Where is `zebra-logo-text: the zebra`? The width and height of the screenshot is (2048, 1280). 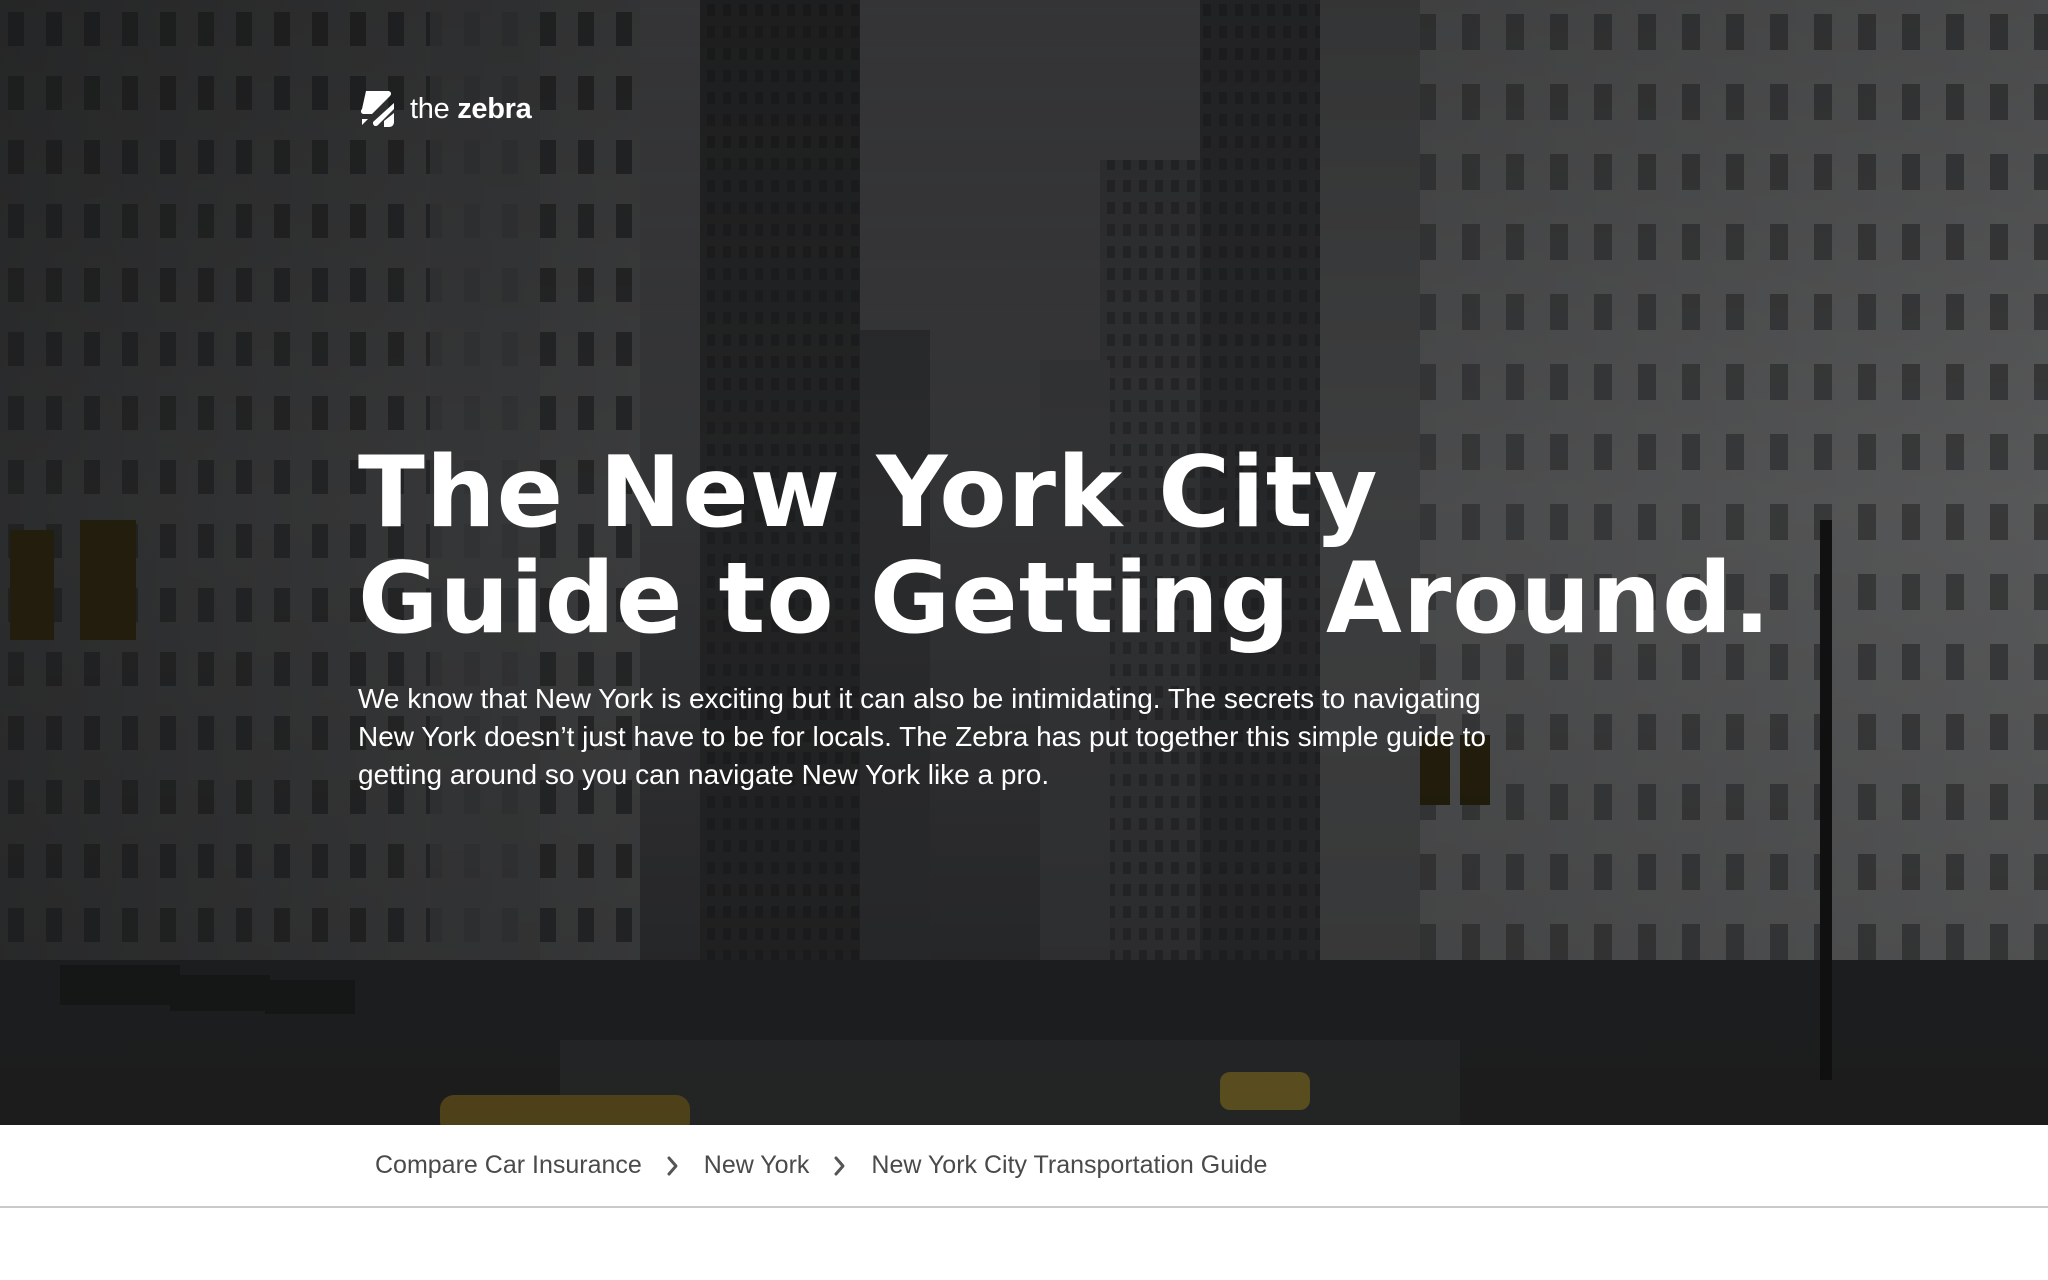 zebra-logo-text: the zebra is located at coordinates (471, 109).